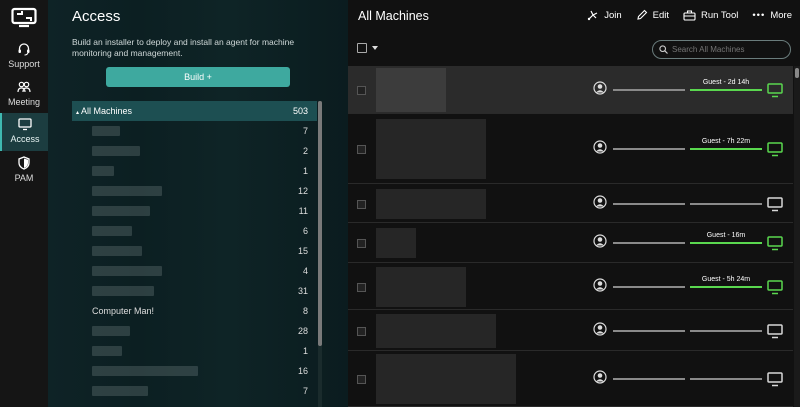 The height and width of the screenshot is (407, 800). I want to click on machine-list-scrollbar-thumb, so click(797, 73).